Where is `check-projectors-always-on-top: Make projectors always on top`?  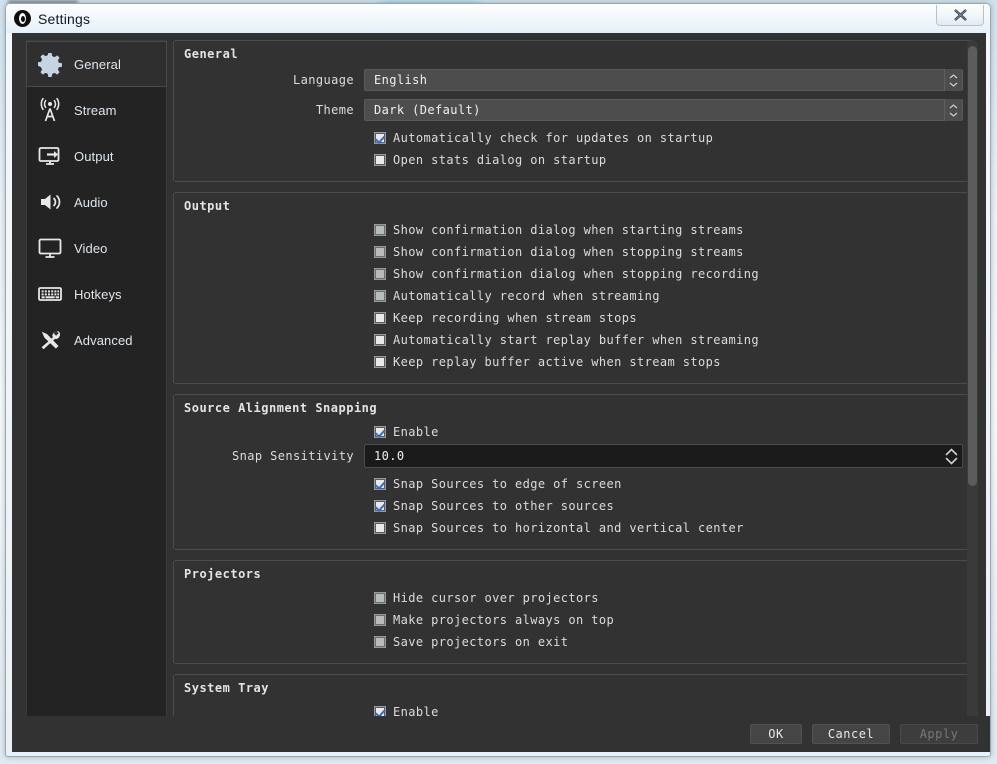
check-projectors-always-on-top: Make projectors always on top is located at coordinates (573, 620).